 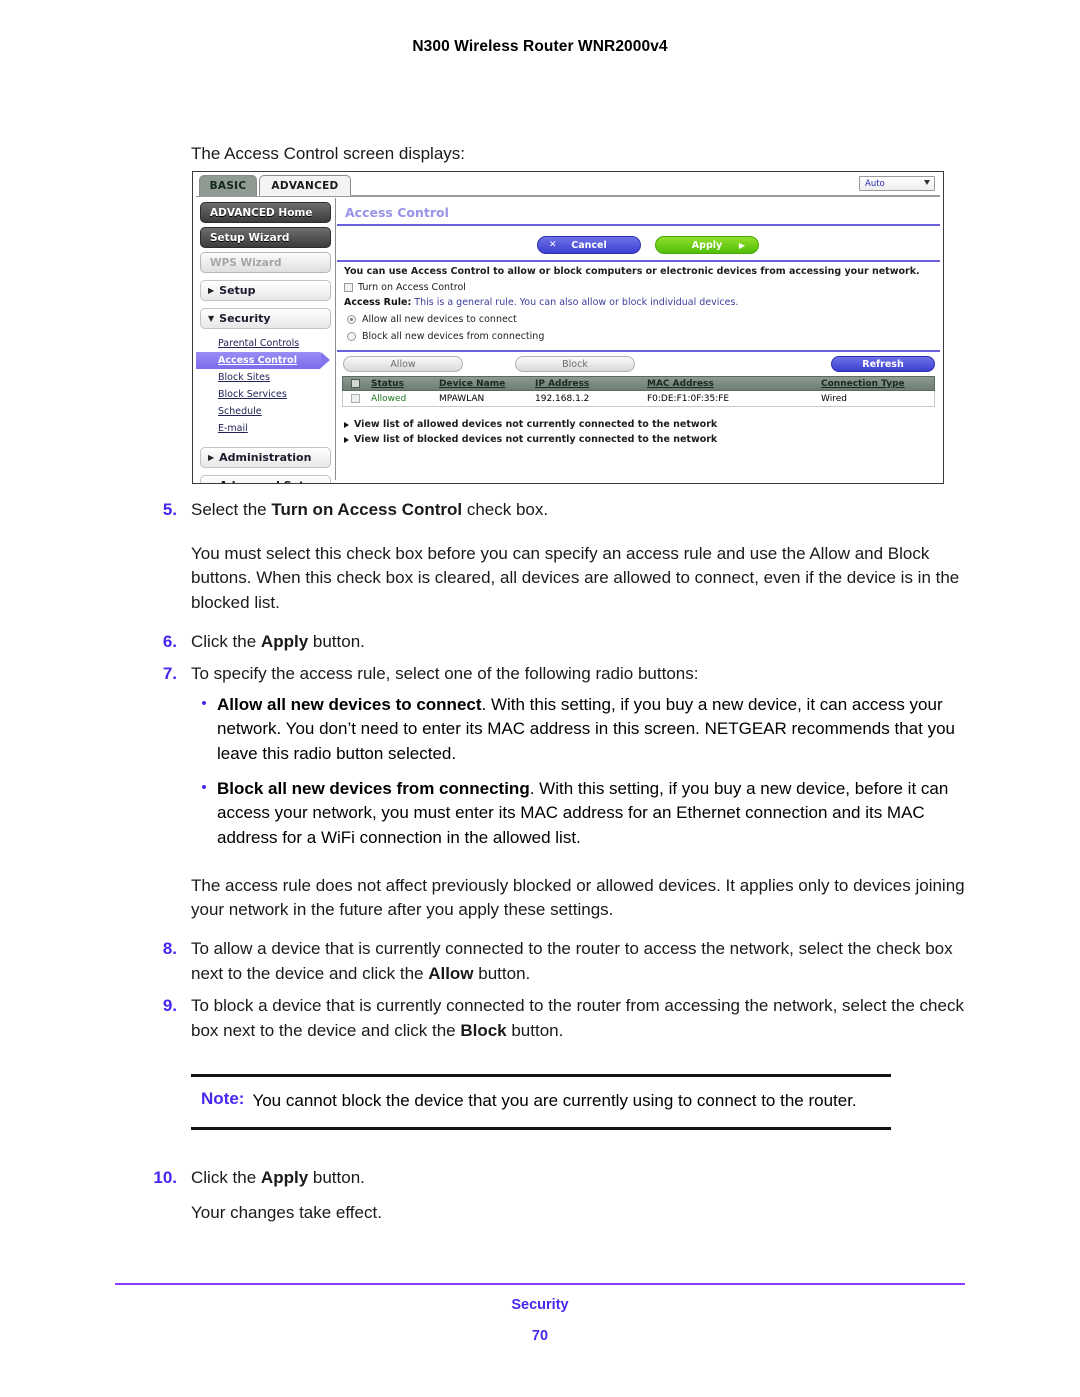 I want to click on sidebar-item-block-sites: Block Sites, so click(x=265, y=377).